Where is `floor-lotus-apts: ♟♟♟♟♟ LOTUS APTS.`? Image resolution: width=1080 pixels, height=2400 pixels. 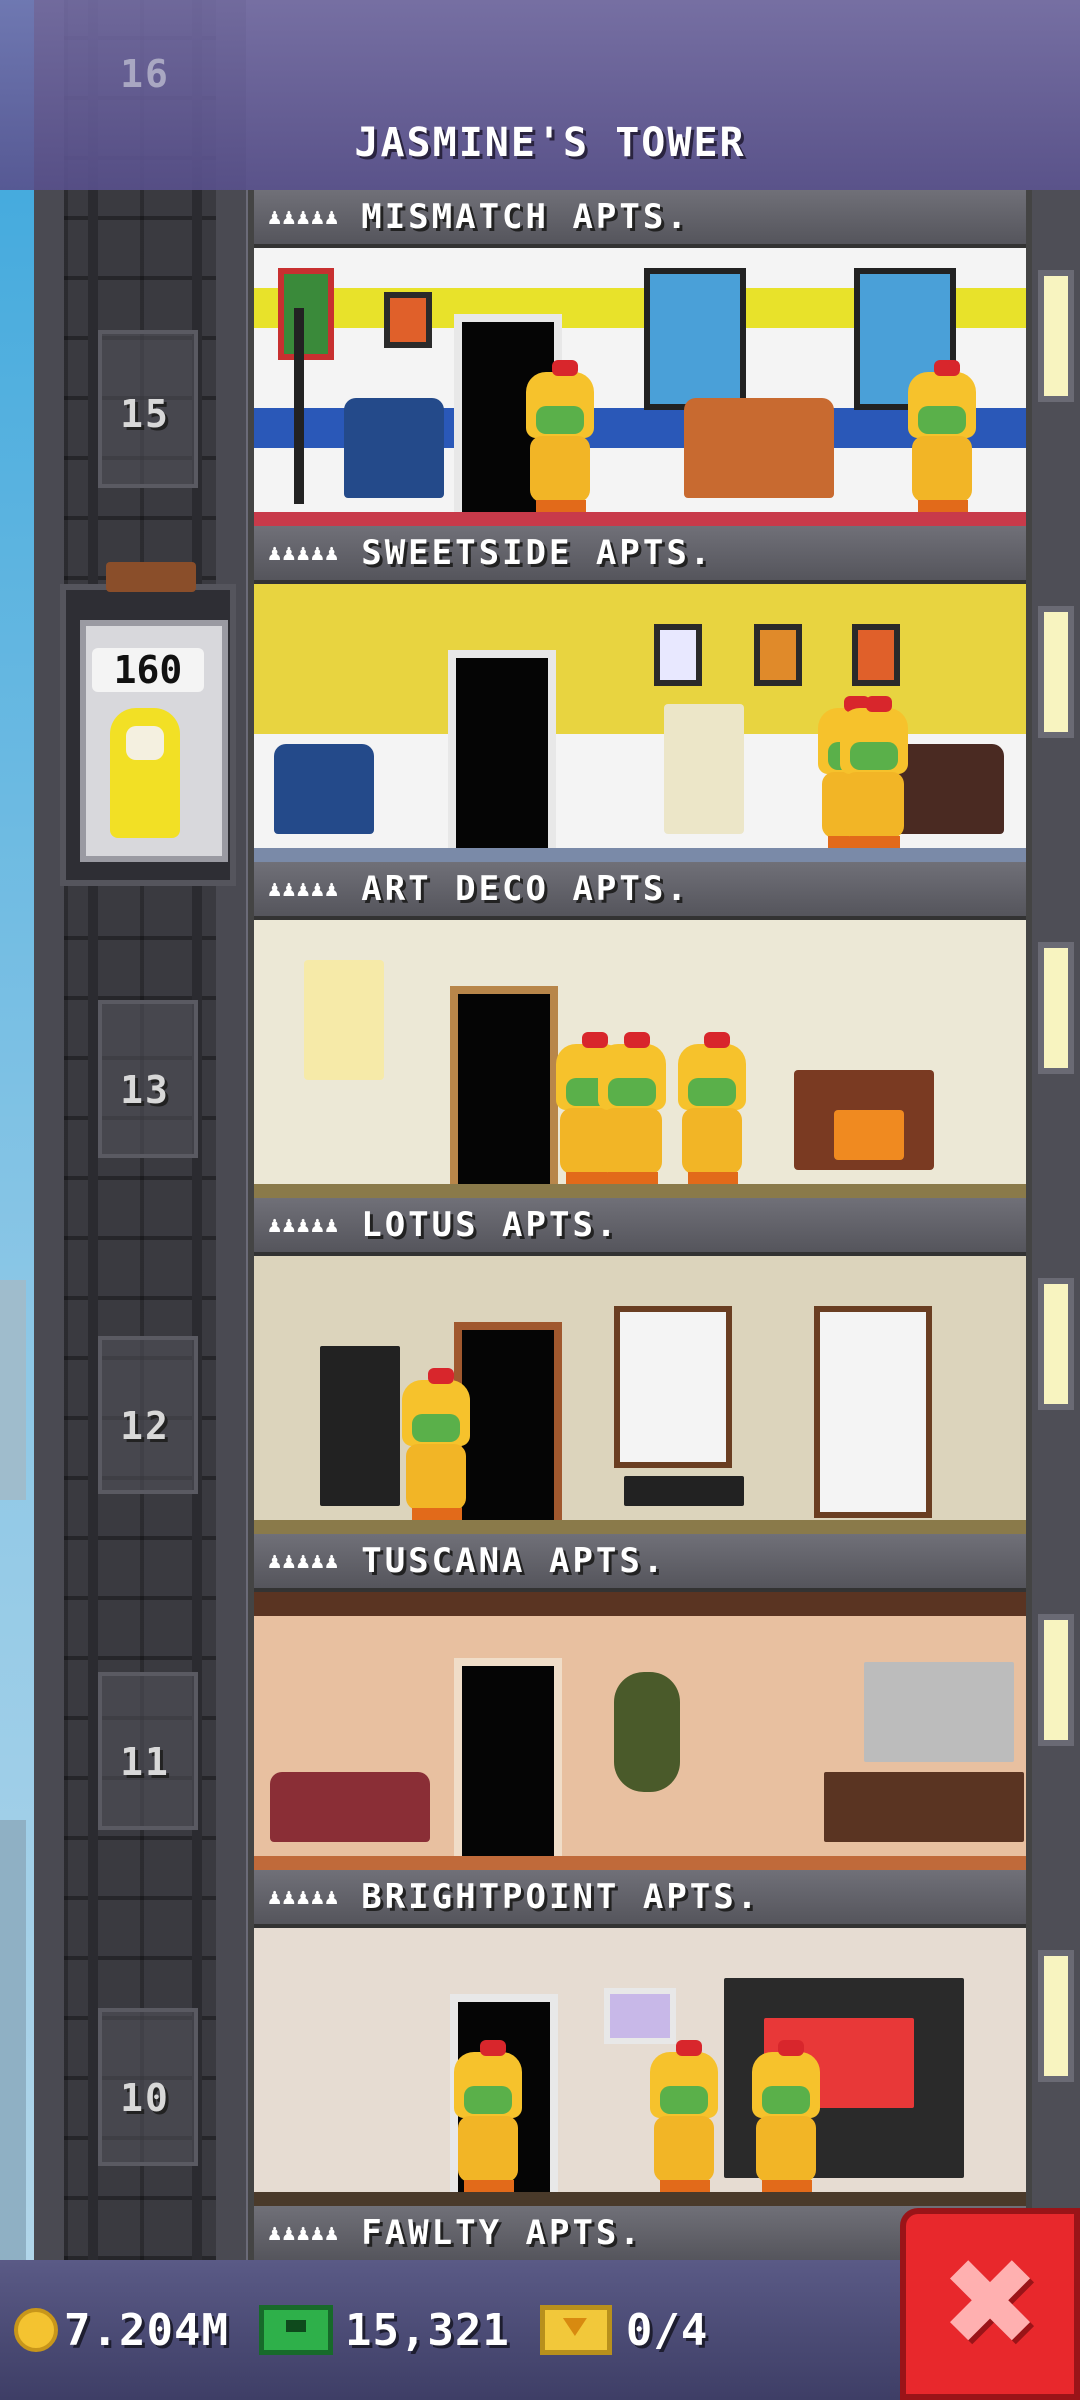 floor-lotus-apts: ♟♟♟♟♟ LOTUS APTS. is located at coordinates (640, 1366).